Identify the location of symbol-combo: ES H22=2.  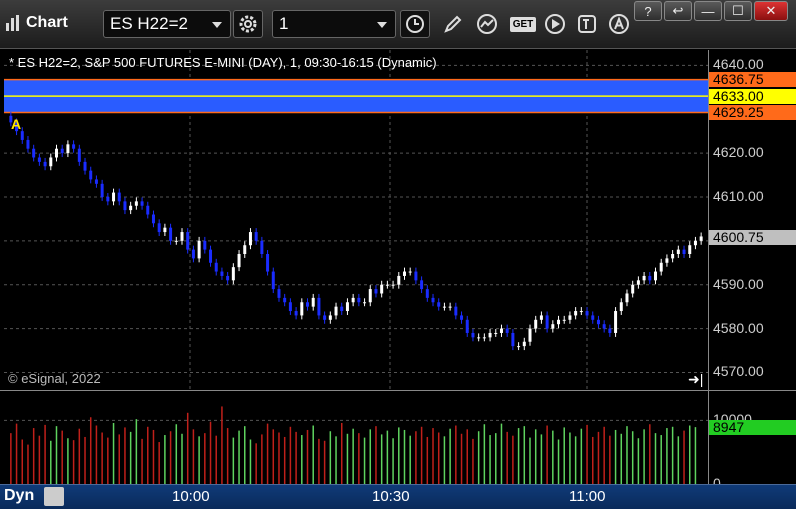
(167, 24).